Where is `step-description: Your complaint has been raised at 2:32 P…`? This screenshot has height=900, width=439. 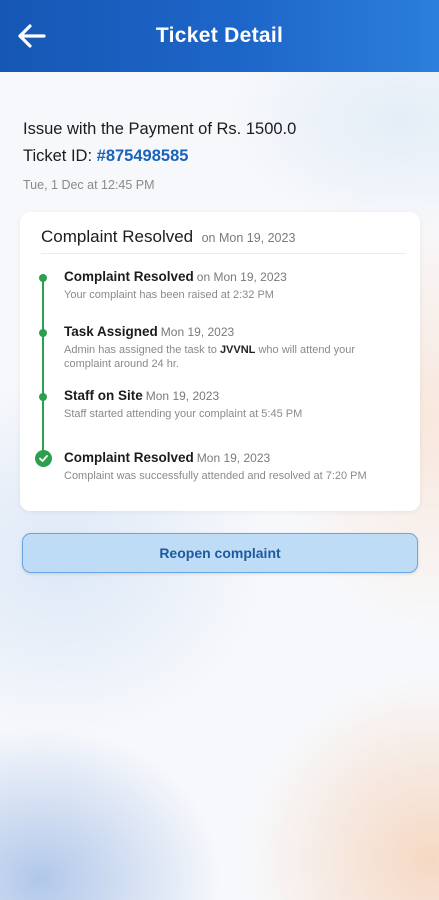
step-description: Your complaint has been raised at 2:32 P… is located at coordinates (169, 295).